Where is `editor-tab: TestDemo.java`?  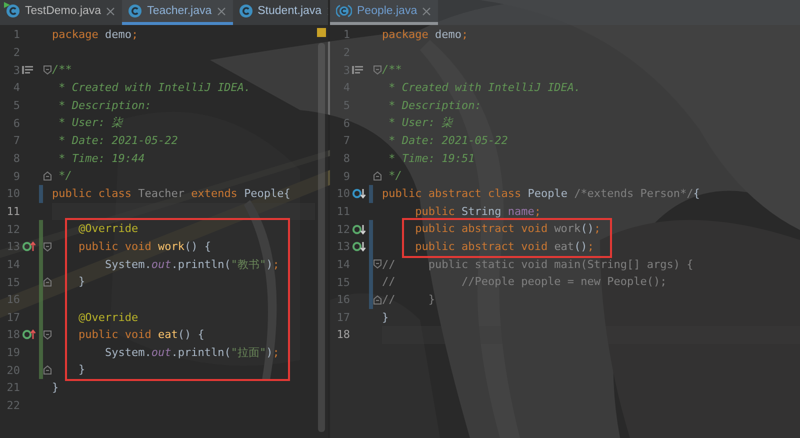 editor-tab: TestDemo.java is located at coordinates (61, 12).